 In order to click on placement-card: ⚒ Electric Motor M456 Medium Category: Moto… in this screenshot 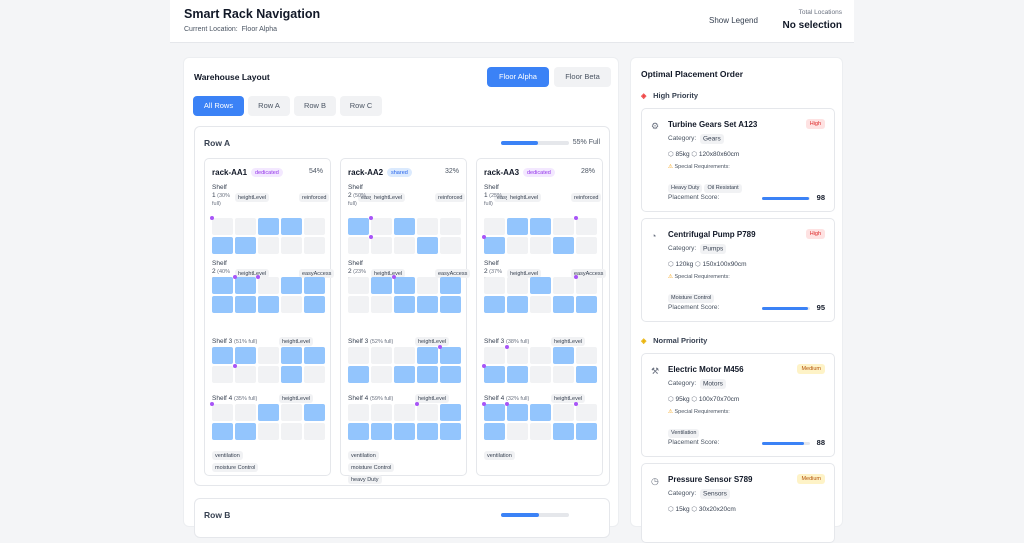, I will do `click(738, 405)`.